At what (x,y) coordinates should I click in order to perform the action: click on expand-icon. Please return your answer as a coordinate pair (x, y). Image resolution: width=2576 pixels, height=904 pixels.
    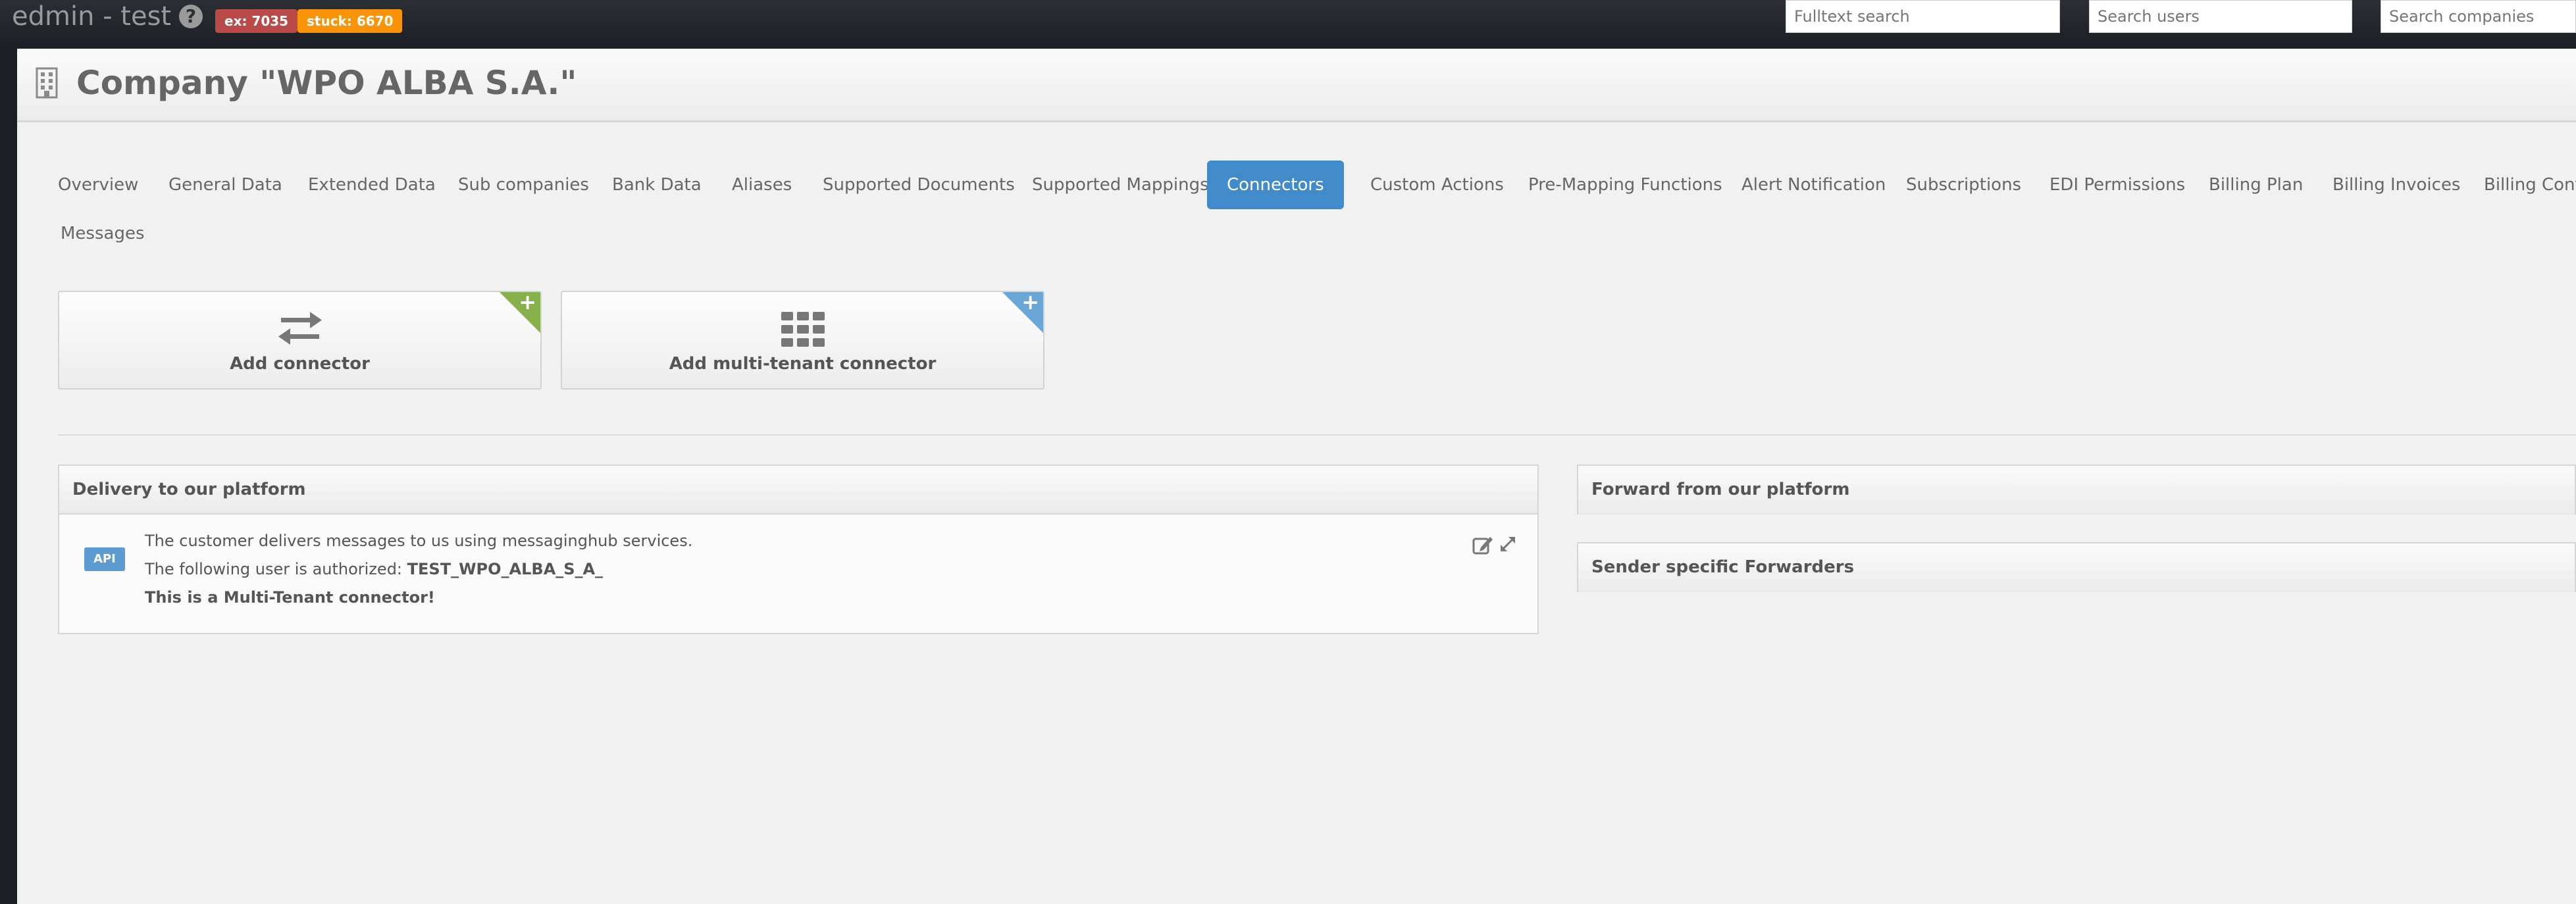
    Looking at the image, I should click on (1508, 544).